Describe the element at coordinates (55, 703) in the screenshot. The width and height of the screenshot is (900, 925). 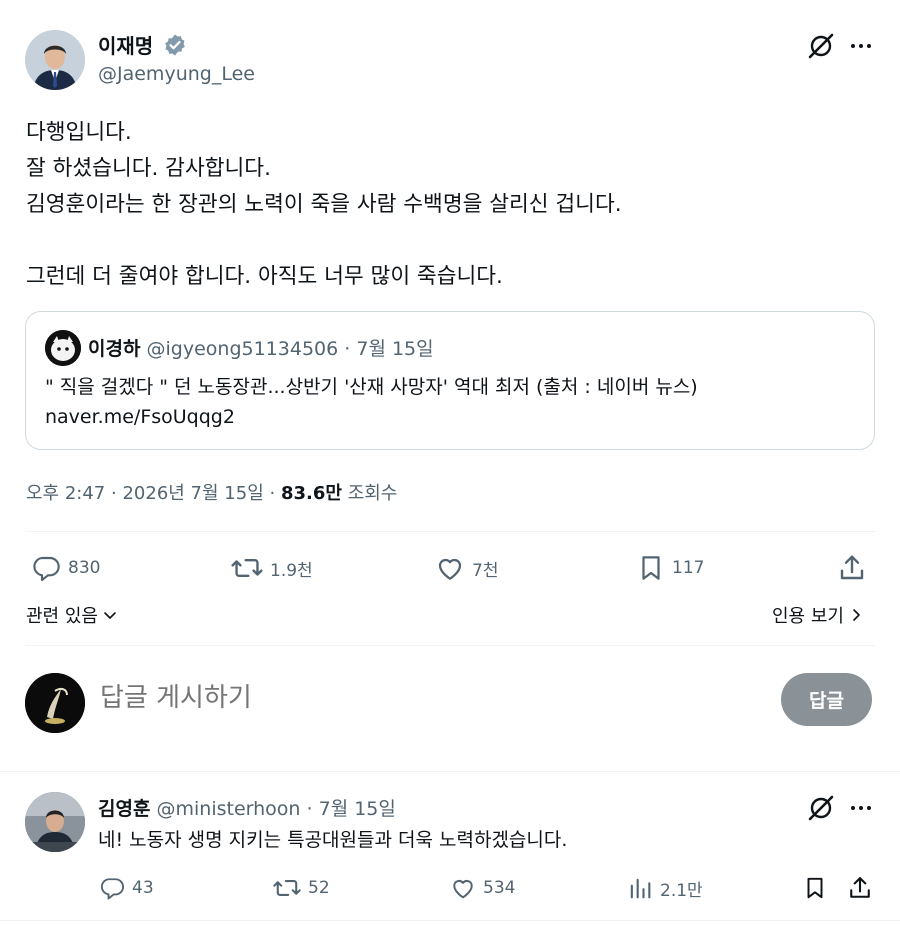
I see `my-avatar` at that location.